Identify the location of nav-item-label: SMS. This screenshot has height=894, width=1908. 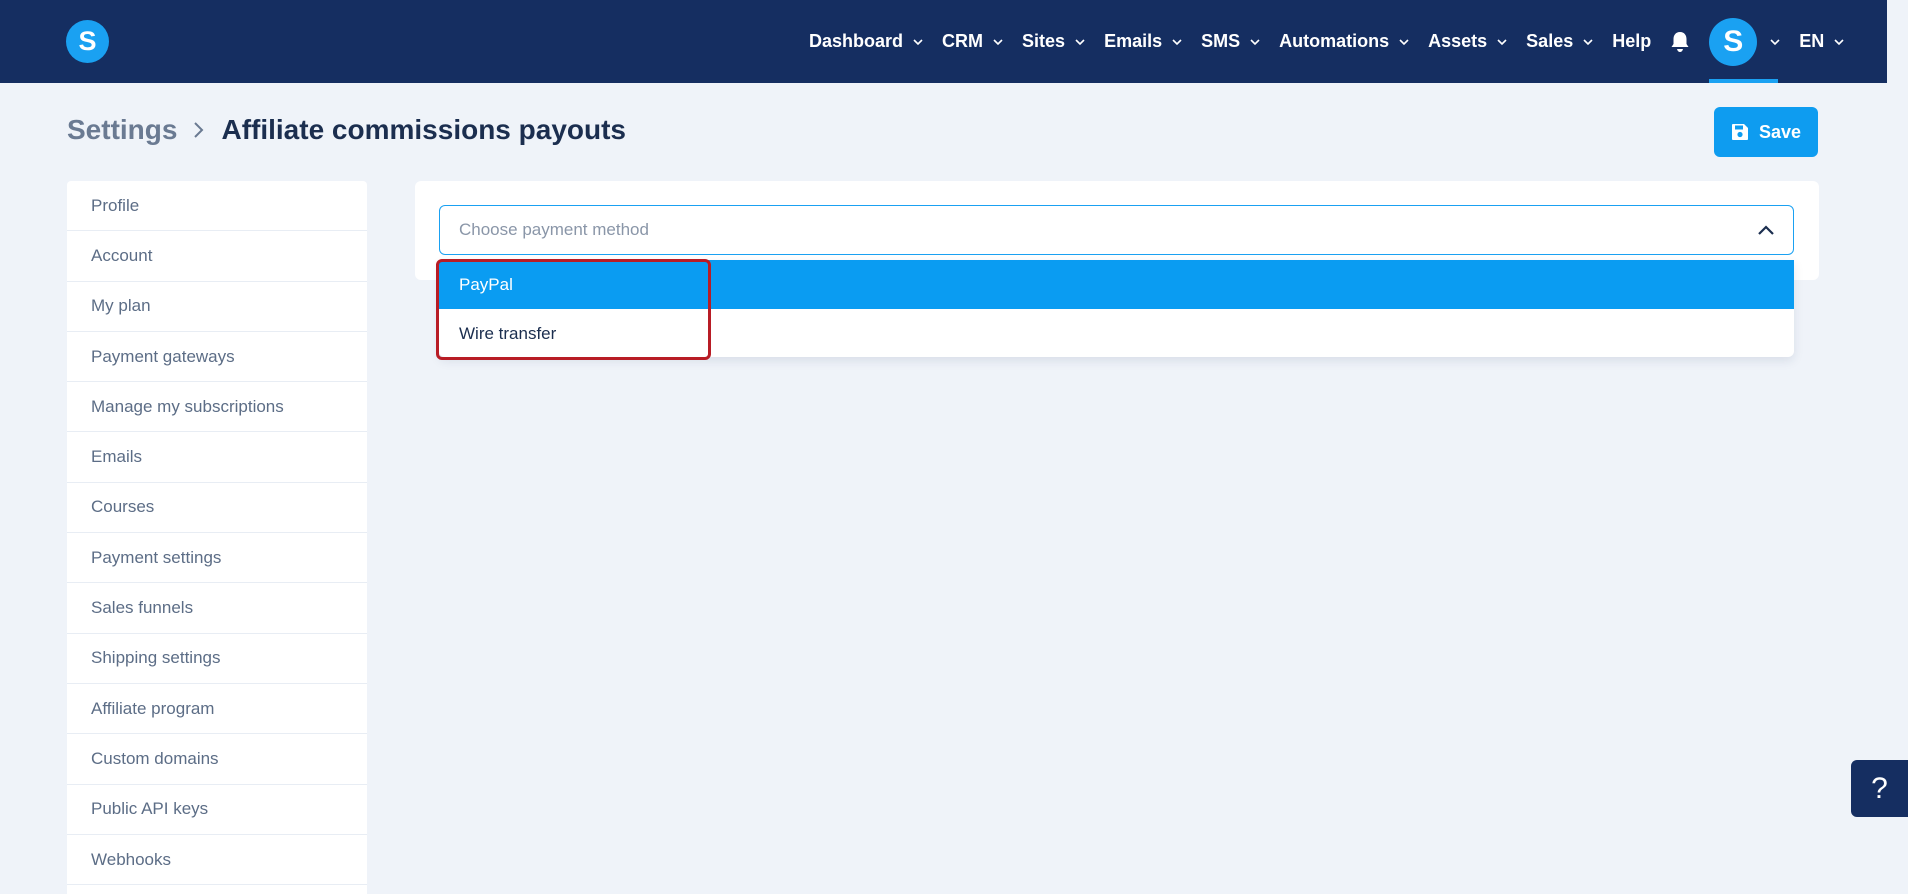
(1221, 41).